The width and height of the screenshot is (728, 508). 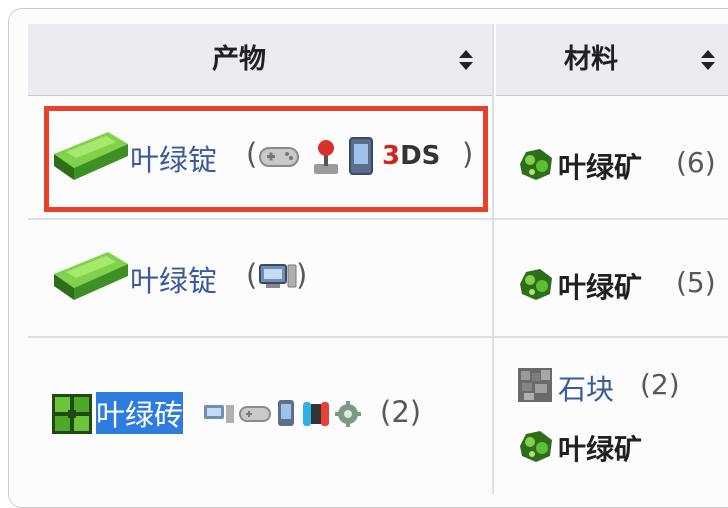 What do you see at coordinates (348, 414) in the screenshot?
I see `gear-icon` at bounding box center [348, 414].